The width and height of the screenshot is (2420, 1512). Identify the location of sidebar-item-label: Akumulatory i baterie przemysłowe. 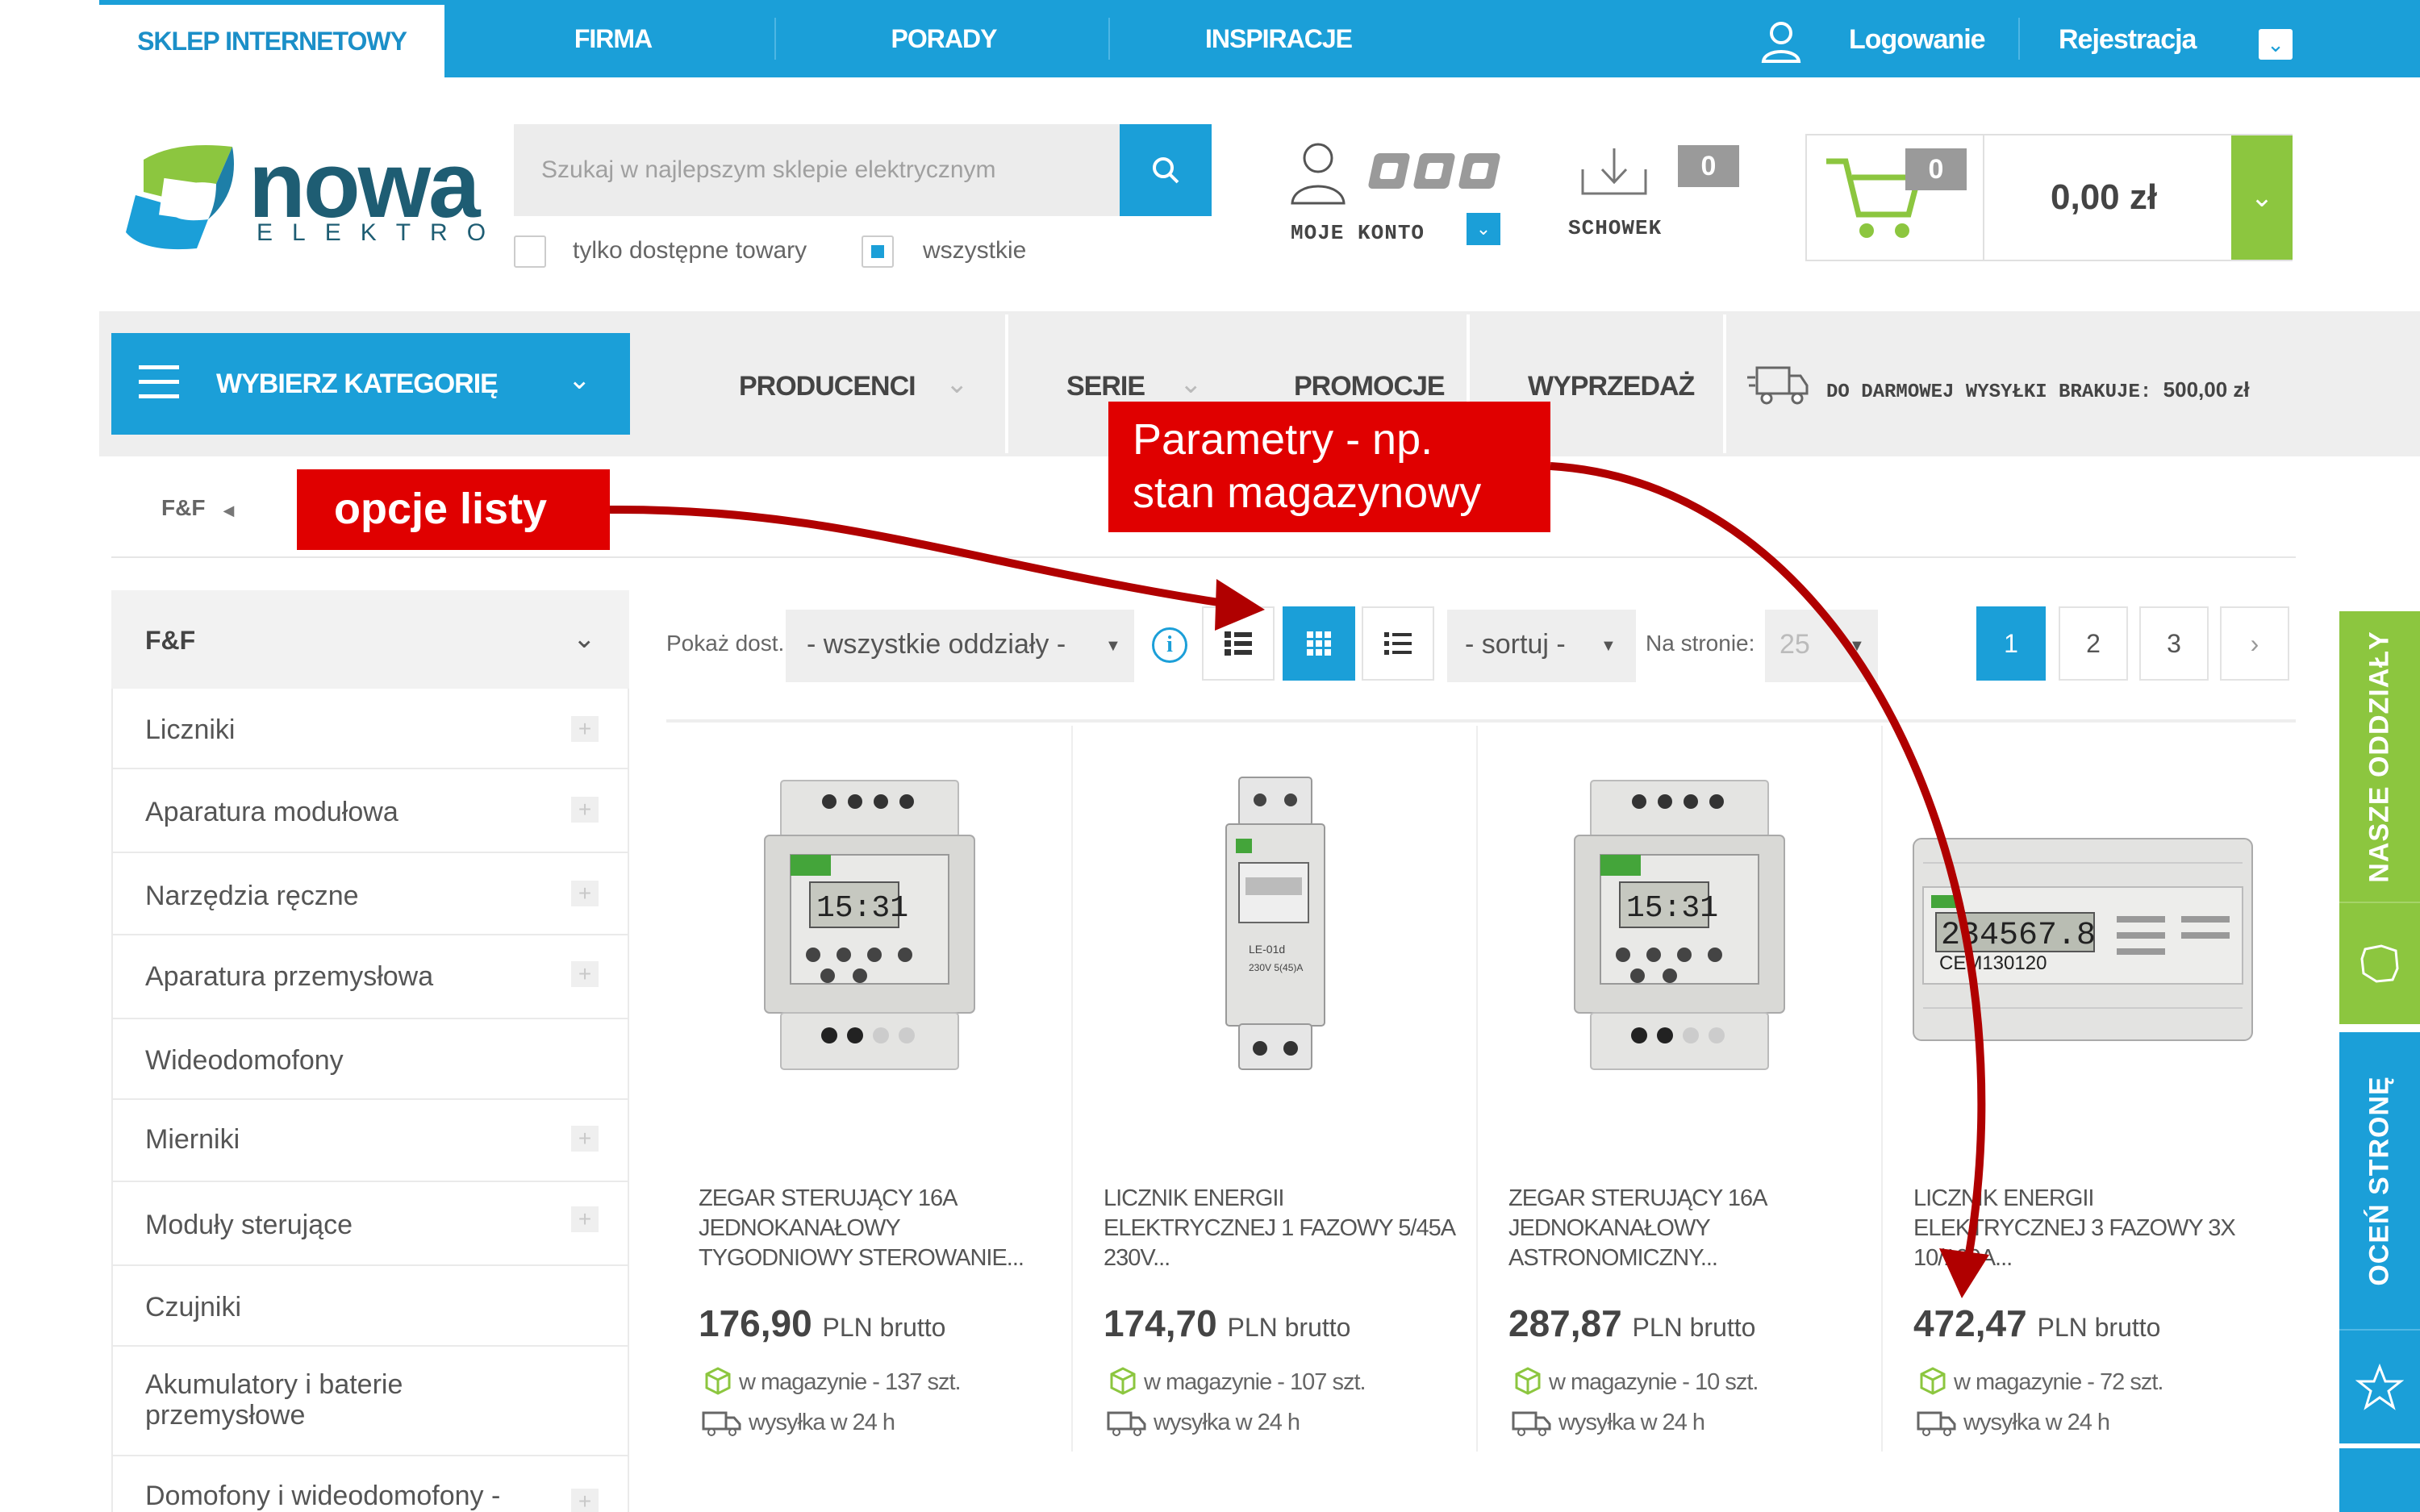
(274, 1400).